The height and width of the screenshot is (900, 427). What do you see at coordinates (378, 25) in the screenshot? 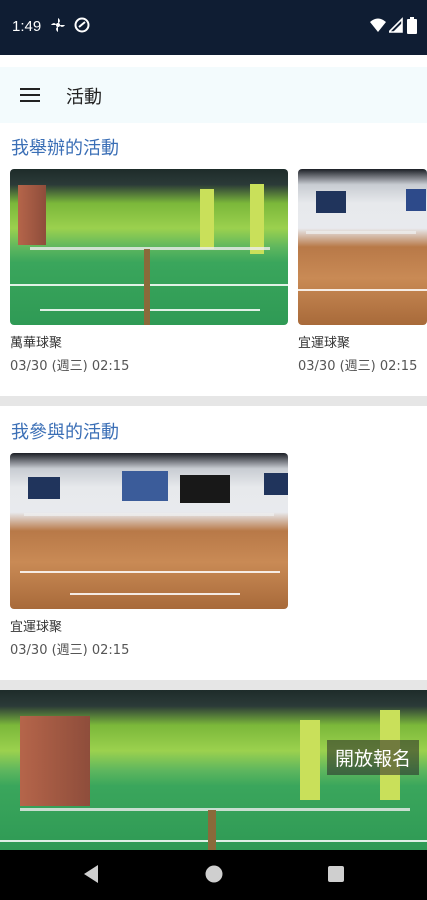
I see `wifi-icon` at bounding box center [378, 25].